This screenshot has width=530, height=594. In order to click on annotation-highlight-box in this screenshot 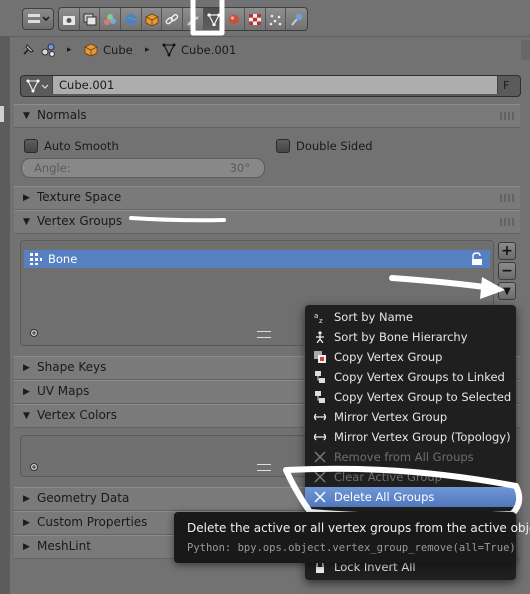, I will do `click(207, 18)`.